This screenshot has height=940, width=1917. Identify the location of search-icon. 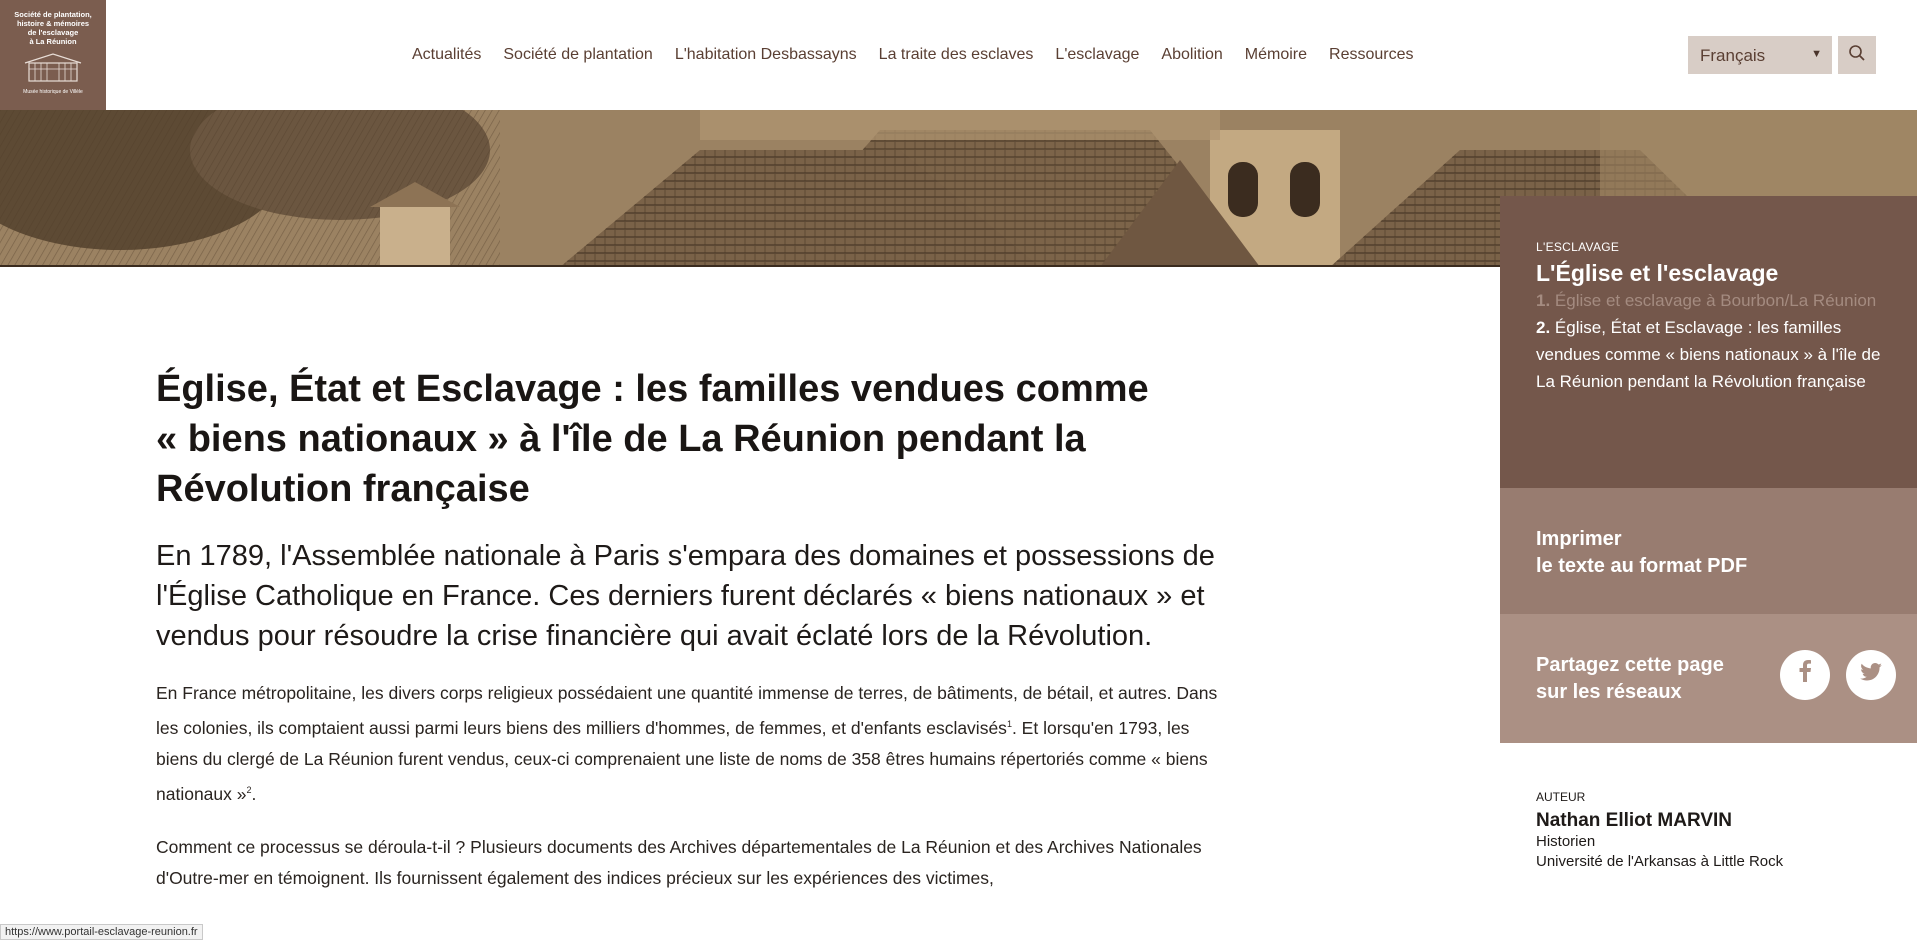
(1857, 55).